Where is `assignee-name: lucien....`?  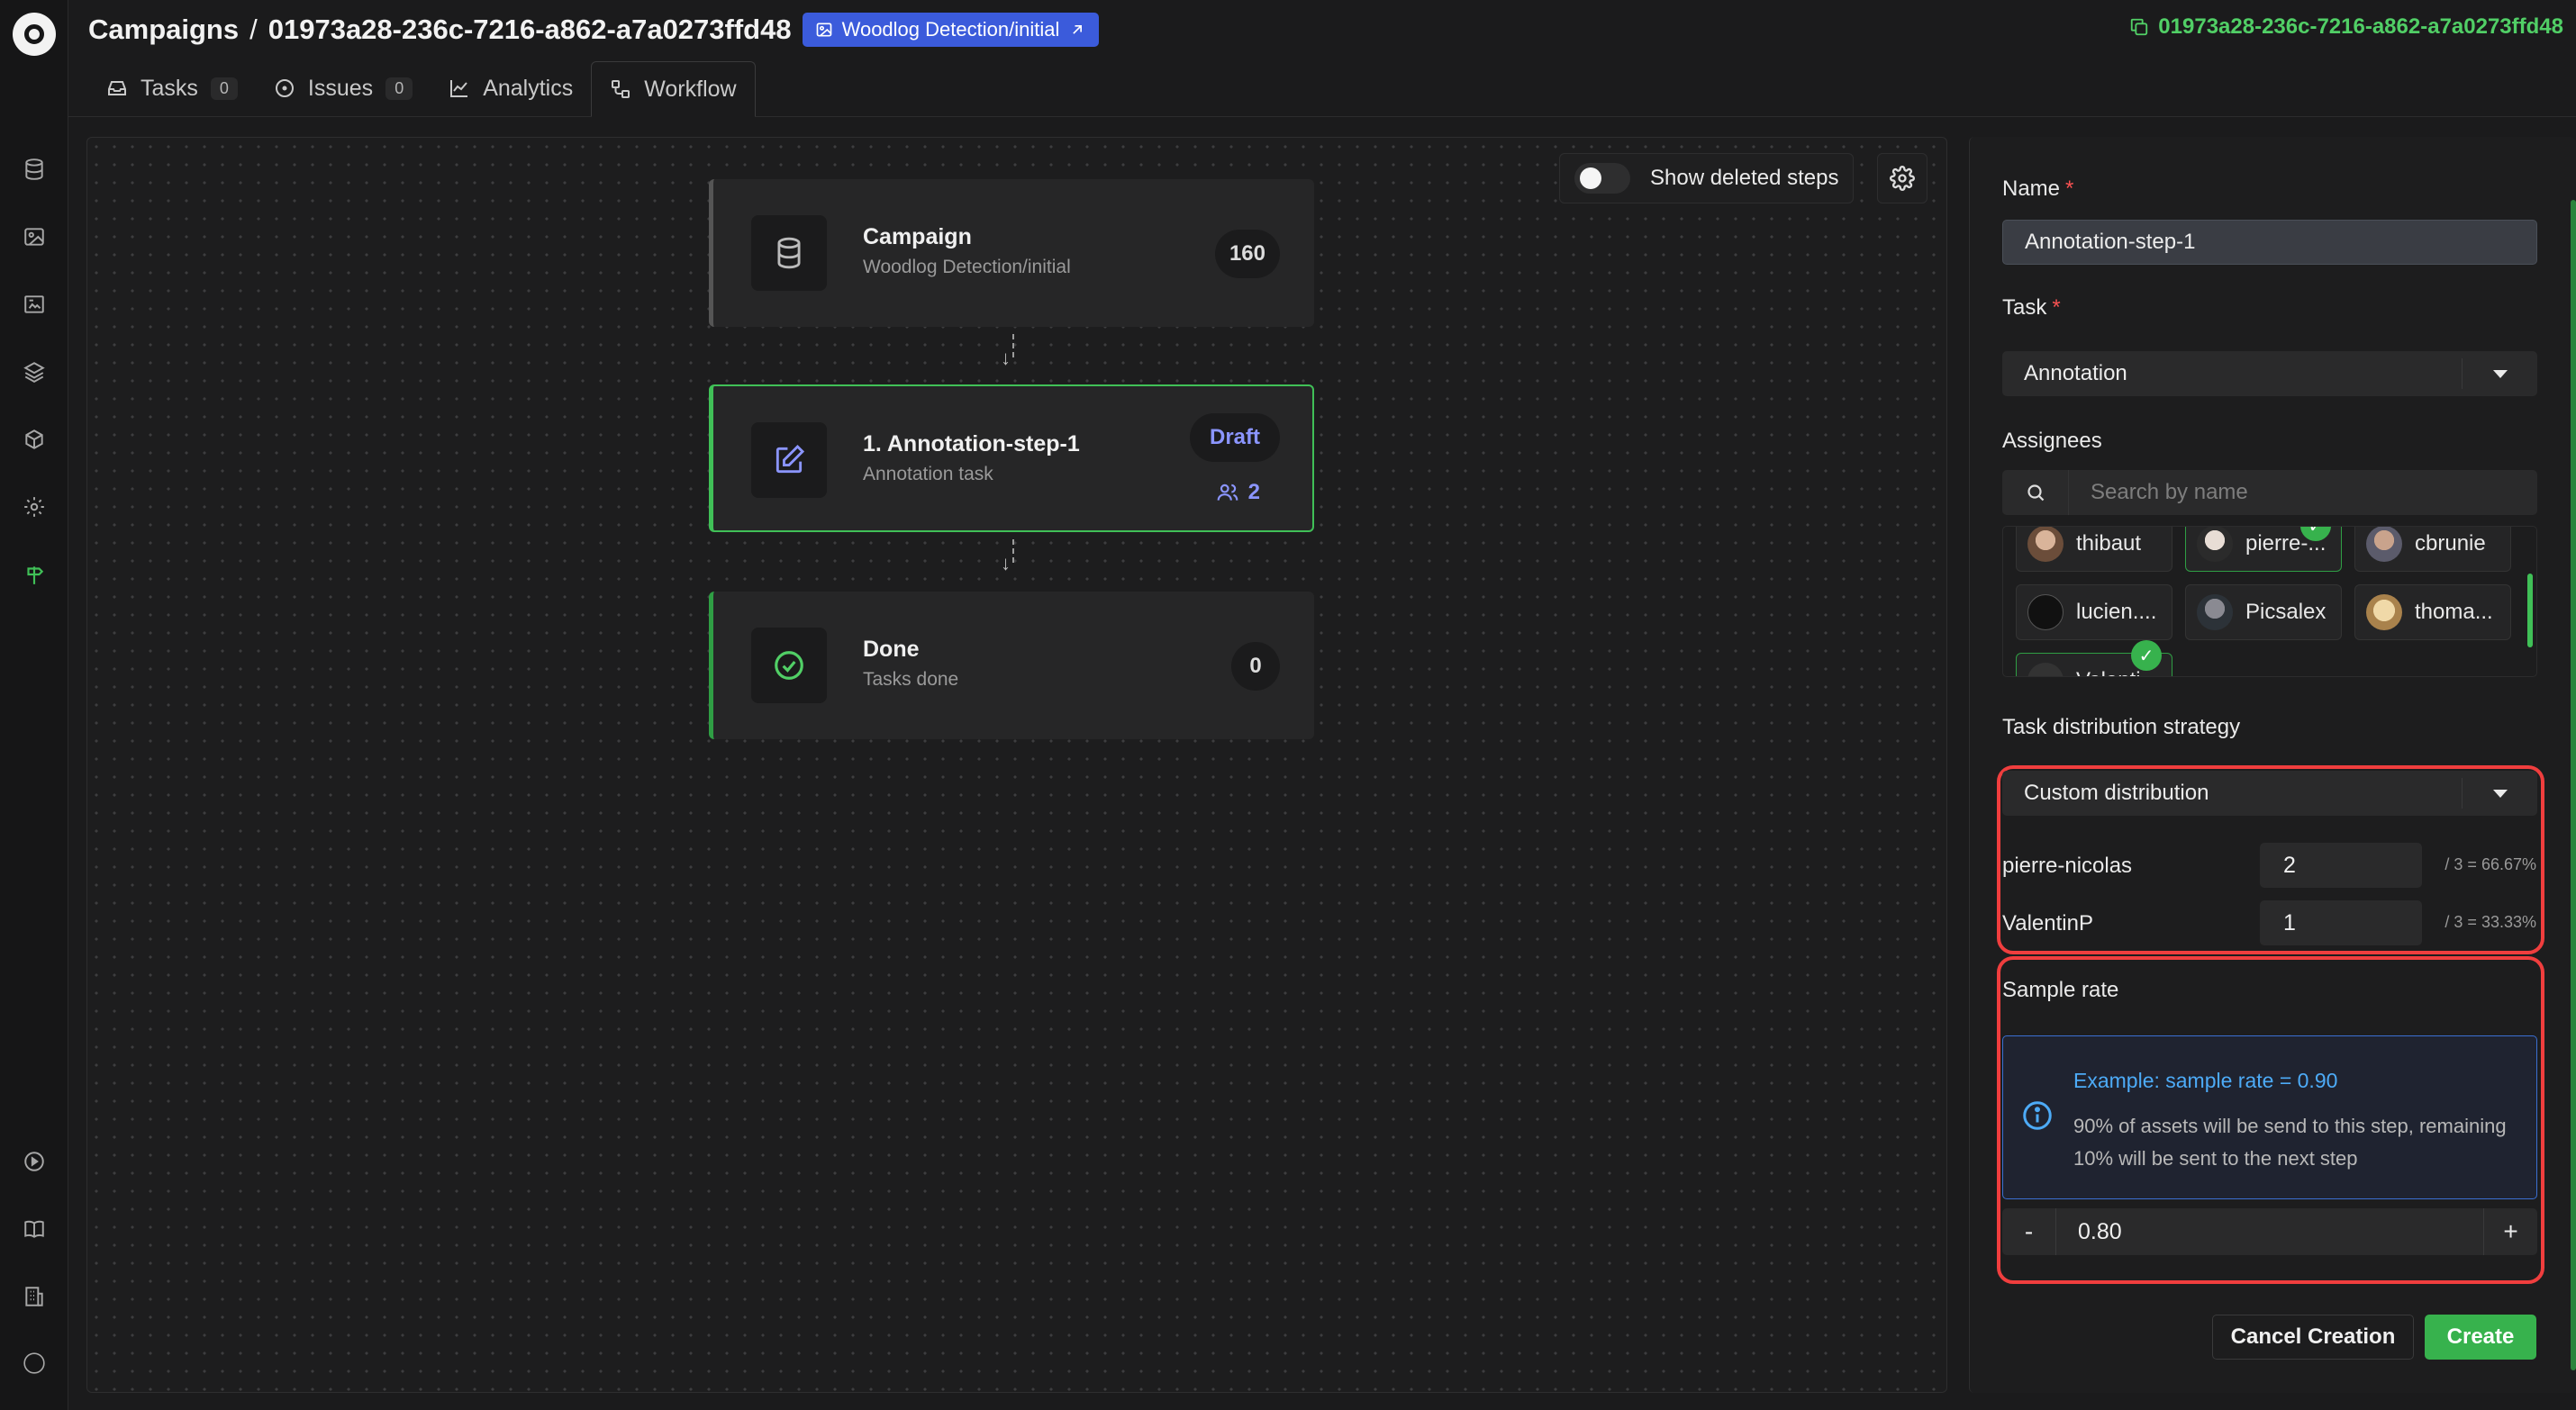 assignee-name: lucien.... is located at coordinates (2116, 612).